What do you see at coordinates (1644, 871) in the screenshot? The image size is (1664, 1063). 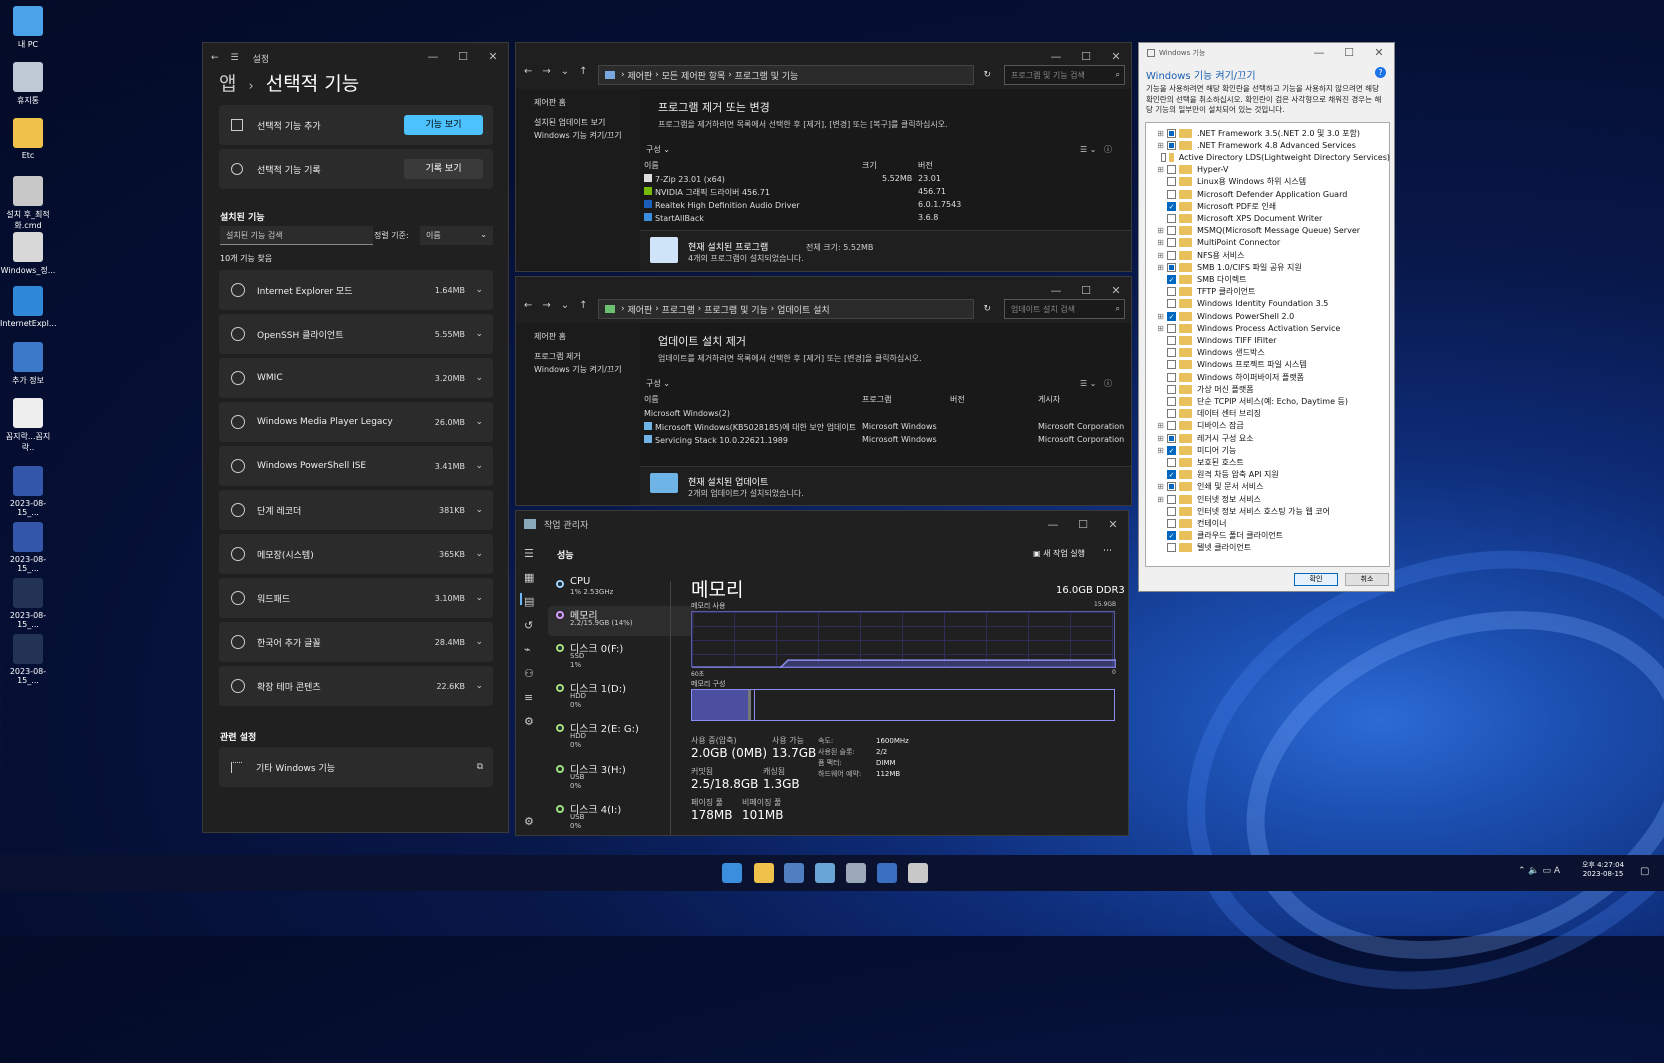 I see `notification-icon: ▢` at bounding box center [1644, 871].